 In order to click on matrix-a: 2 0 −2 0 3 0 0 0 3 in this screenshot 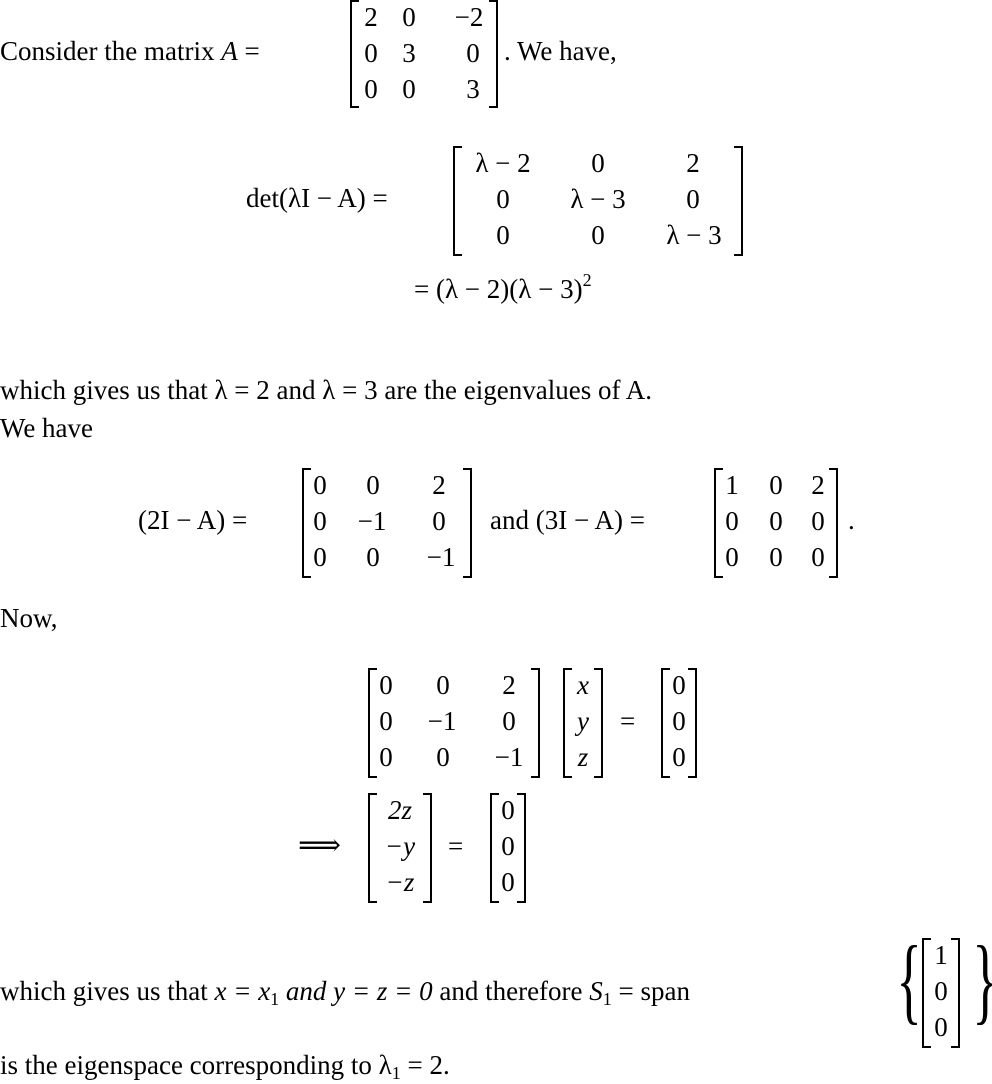, I will do `click(424, 54)`.